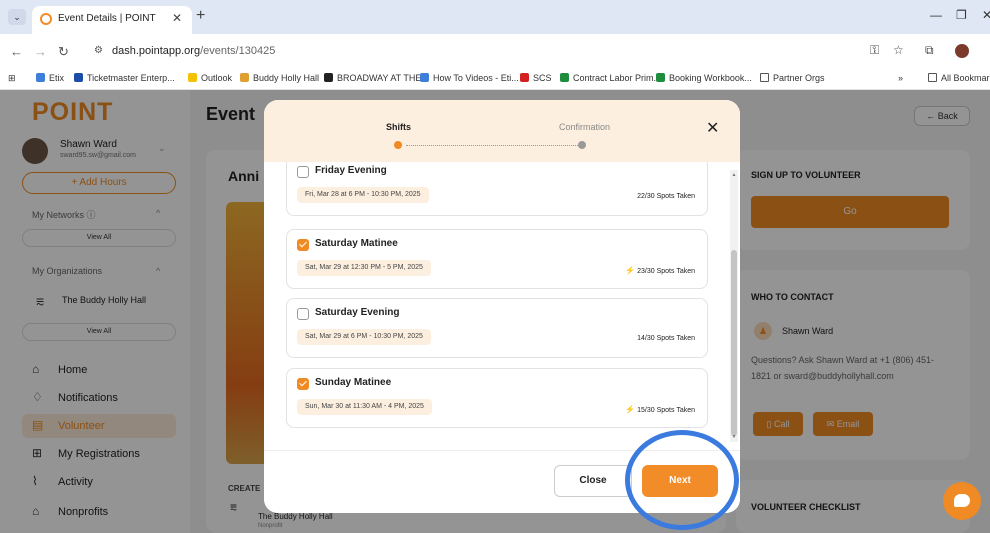  I want to click on broadway-icon, so click(328, 77).